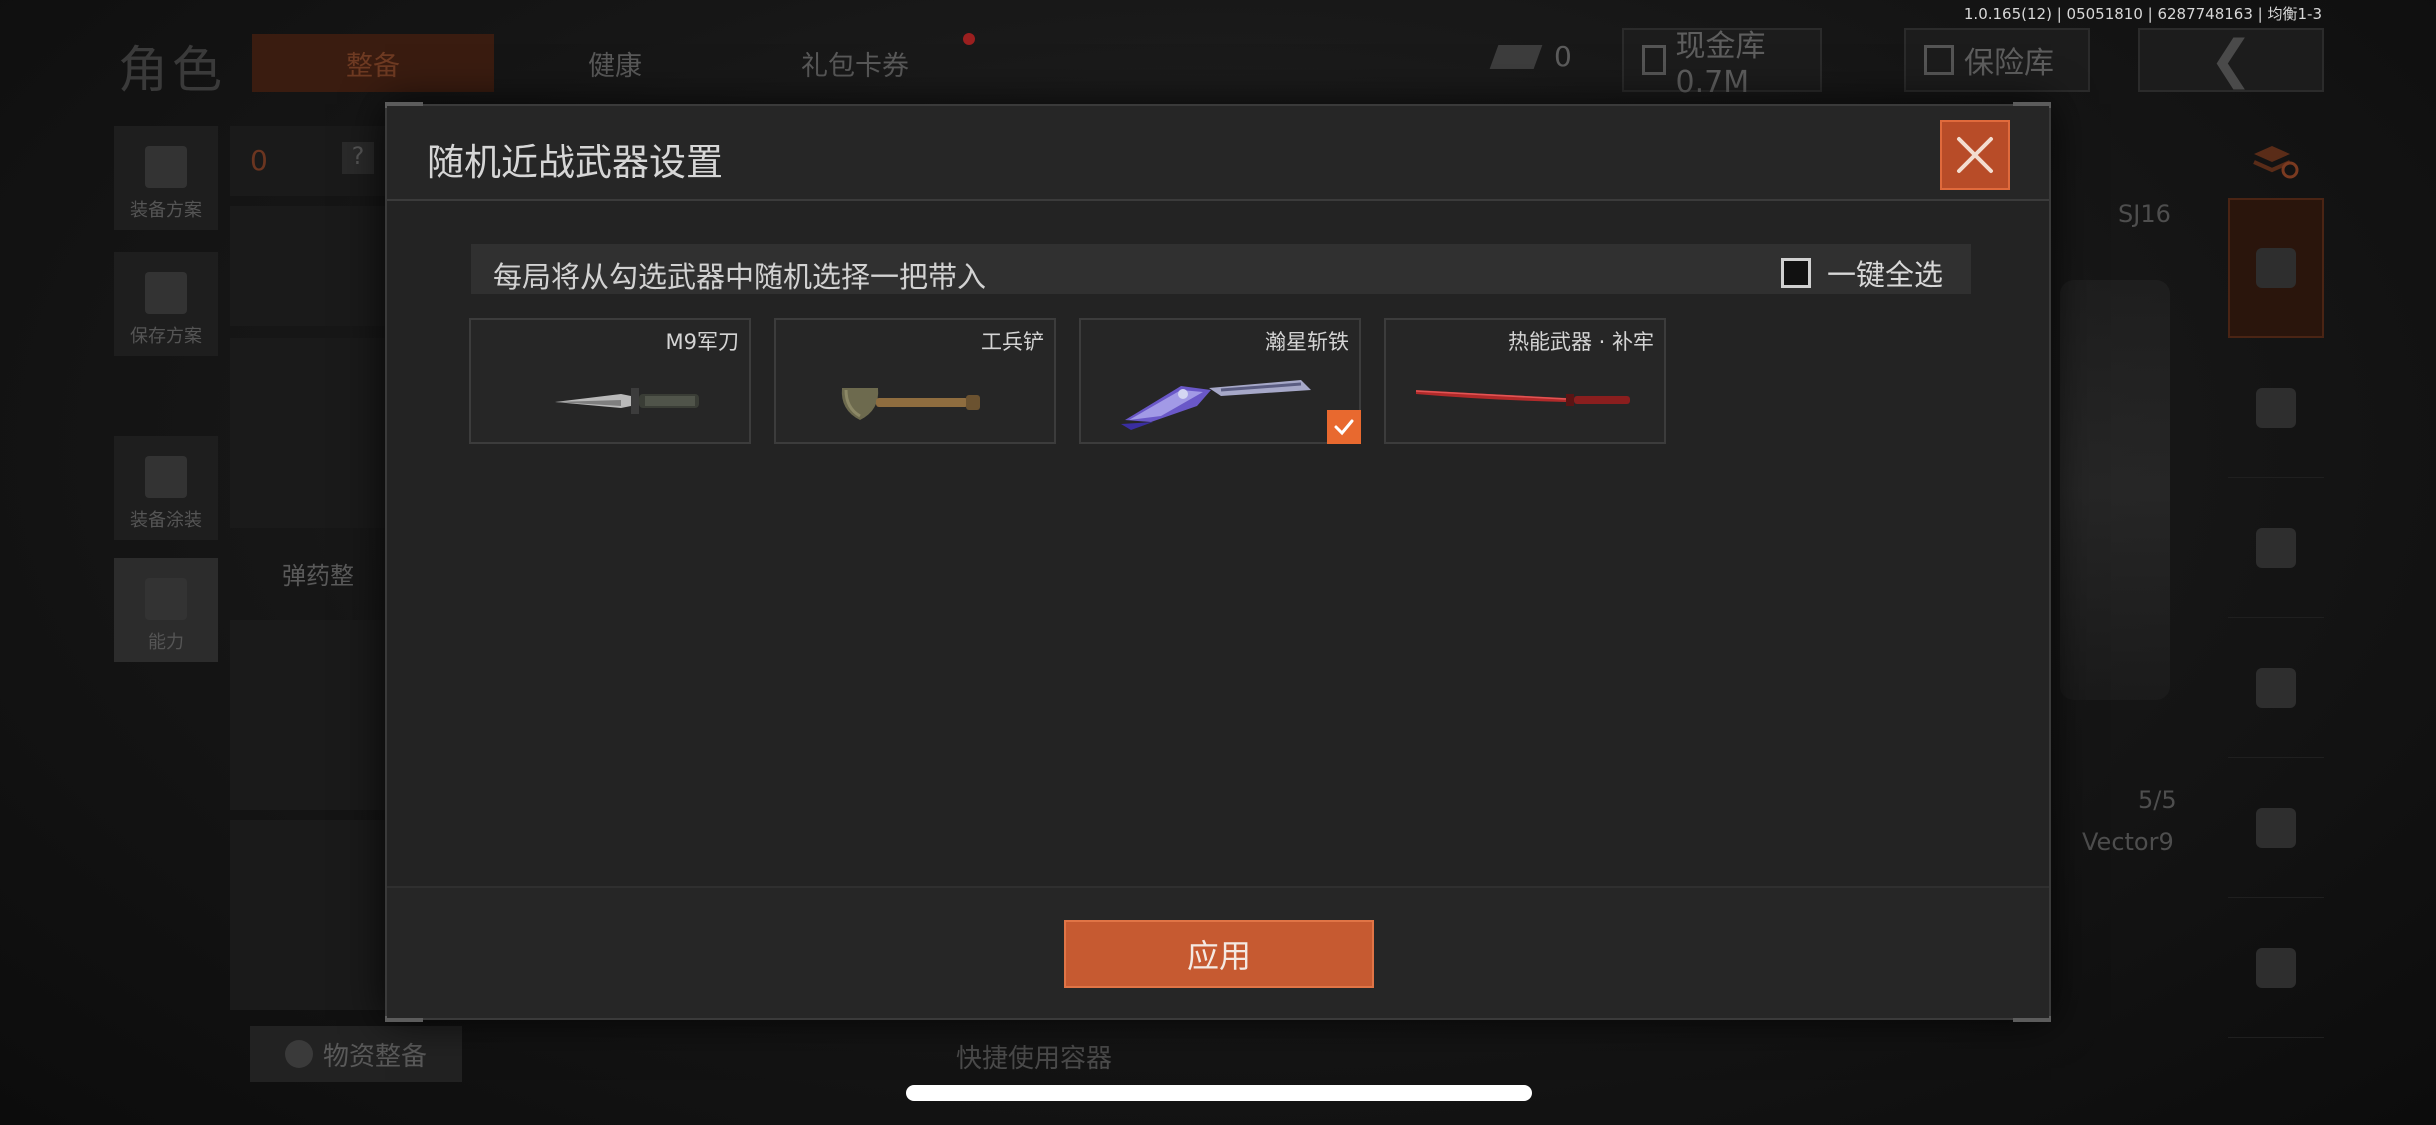 Image resolution: width=2436 pixels, height=1125 pixels. I want to click on instruction-bar: 每局将从勾选武器中随机选择一把带入 一键全选, so click(1221, 269).